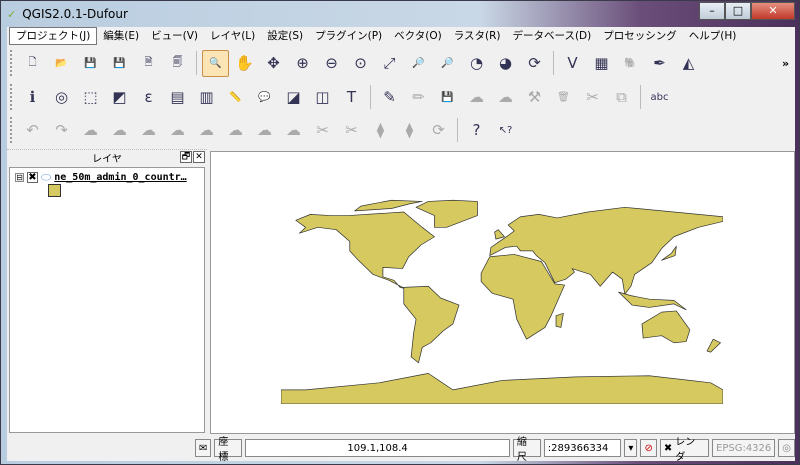 The width and height of the screenshot is (800, 465). What do you see at coordinates (738, 11) in the screenshot?
I see `maximize-button: □` at bounding box center [738, 11].